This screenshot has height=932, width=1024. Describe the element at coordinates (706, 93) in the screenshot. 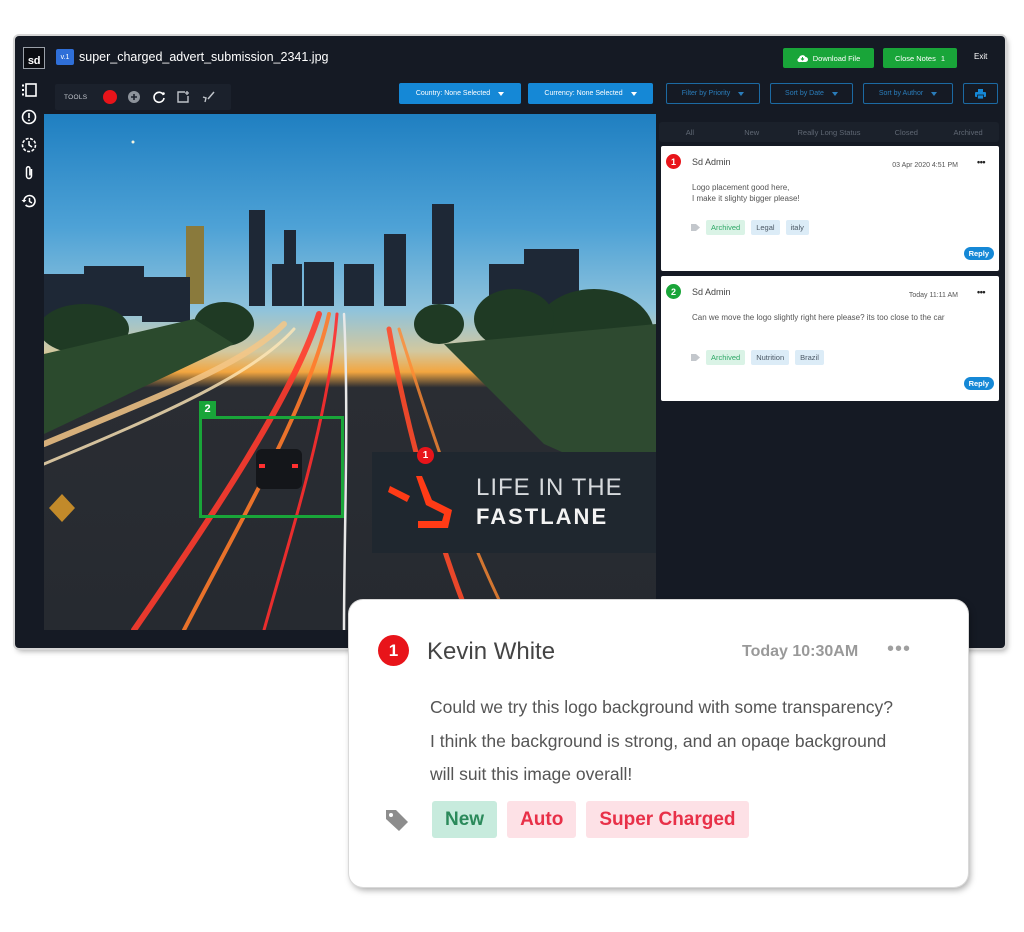

I see `priority-filter-label: Filter by Priority` at that location.